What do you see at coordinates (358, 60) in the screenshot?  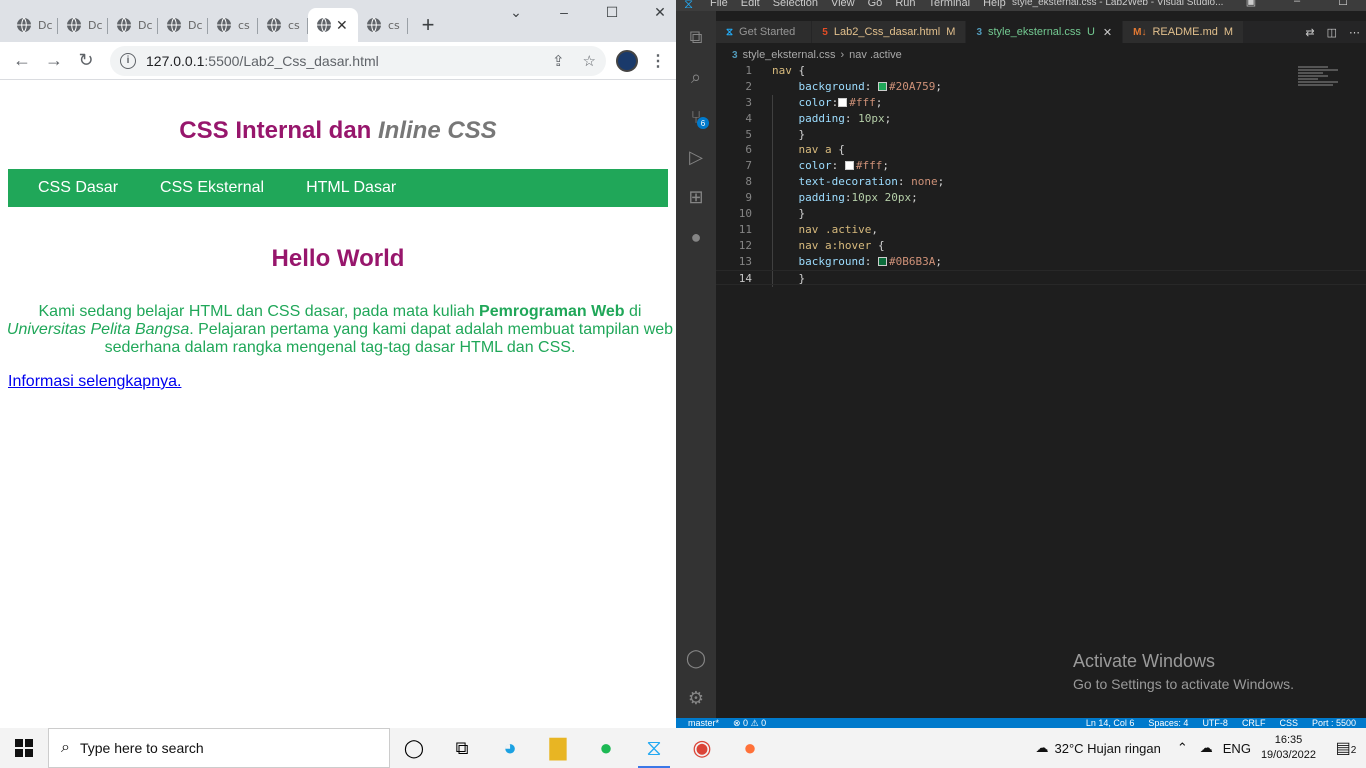 I see `address-bar: i 127.0.0.1:5500/Lab2_Css_dasar.html ⇪ ☆` at bounding box center [358, 60].